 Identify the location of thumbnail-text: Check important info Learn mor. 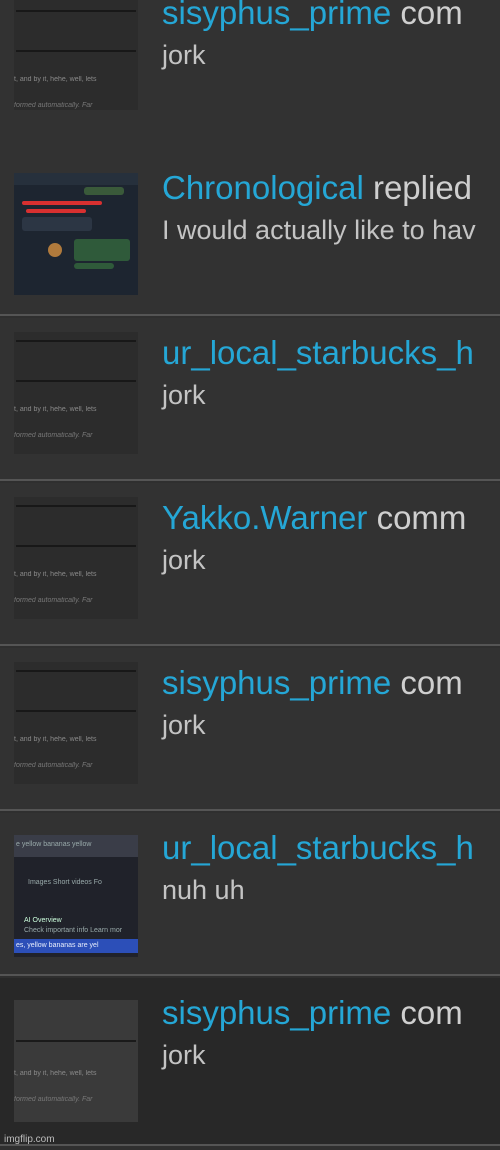
(73, 930).